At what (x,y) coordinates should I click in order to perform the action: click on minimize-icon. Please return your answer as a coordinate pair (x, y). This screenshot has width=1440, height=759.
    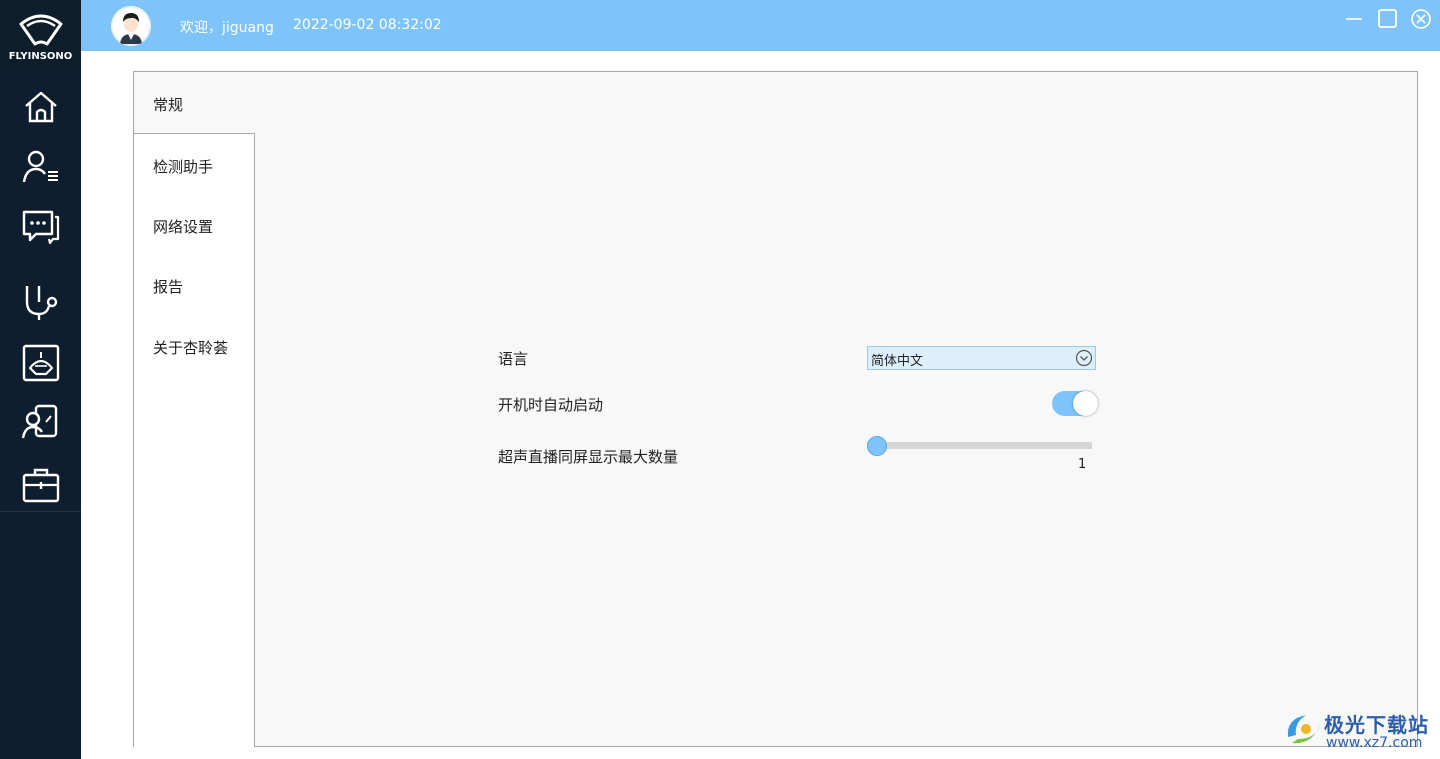
    Looking at the image, I should click on (1354, 19).